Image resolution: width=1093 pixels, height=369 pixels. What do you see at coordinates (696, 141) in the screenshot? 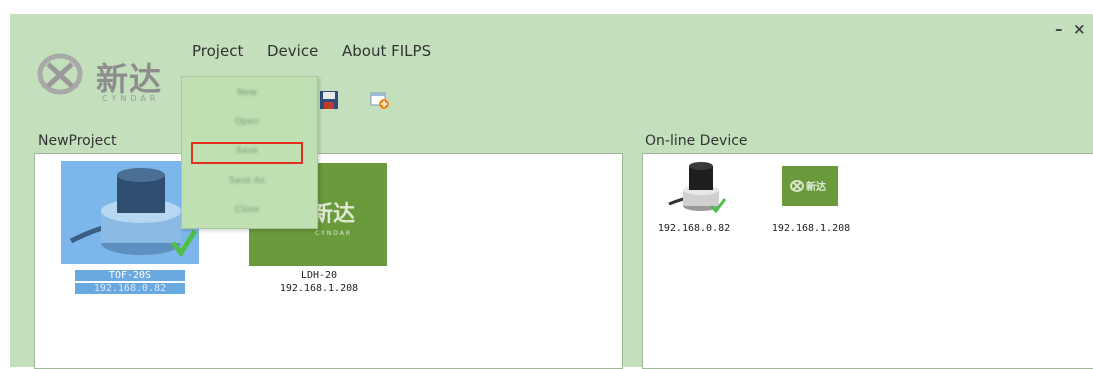
I see `online-panel-title: On-line Device` at bounding box center [696, 141].